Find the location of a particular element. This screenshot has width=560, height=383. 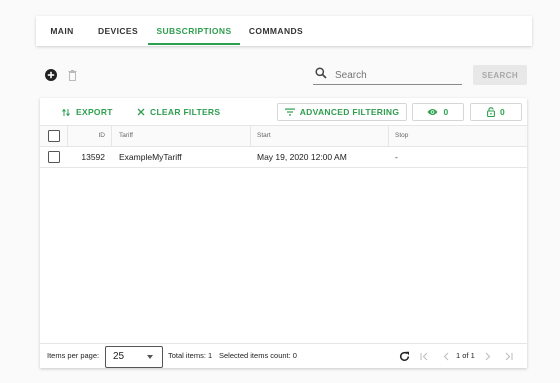

column-header-id: ID is located at coordinates (86, 136).